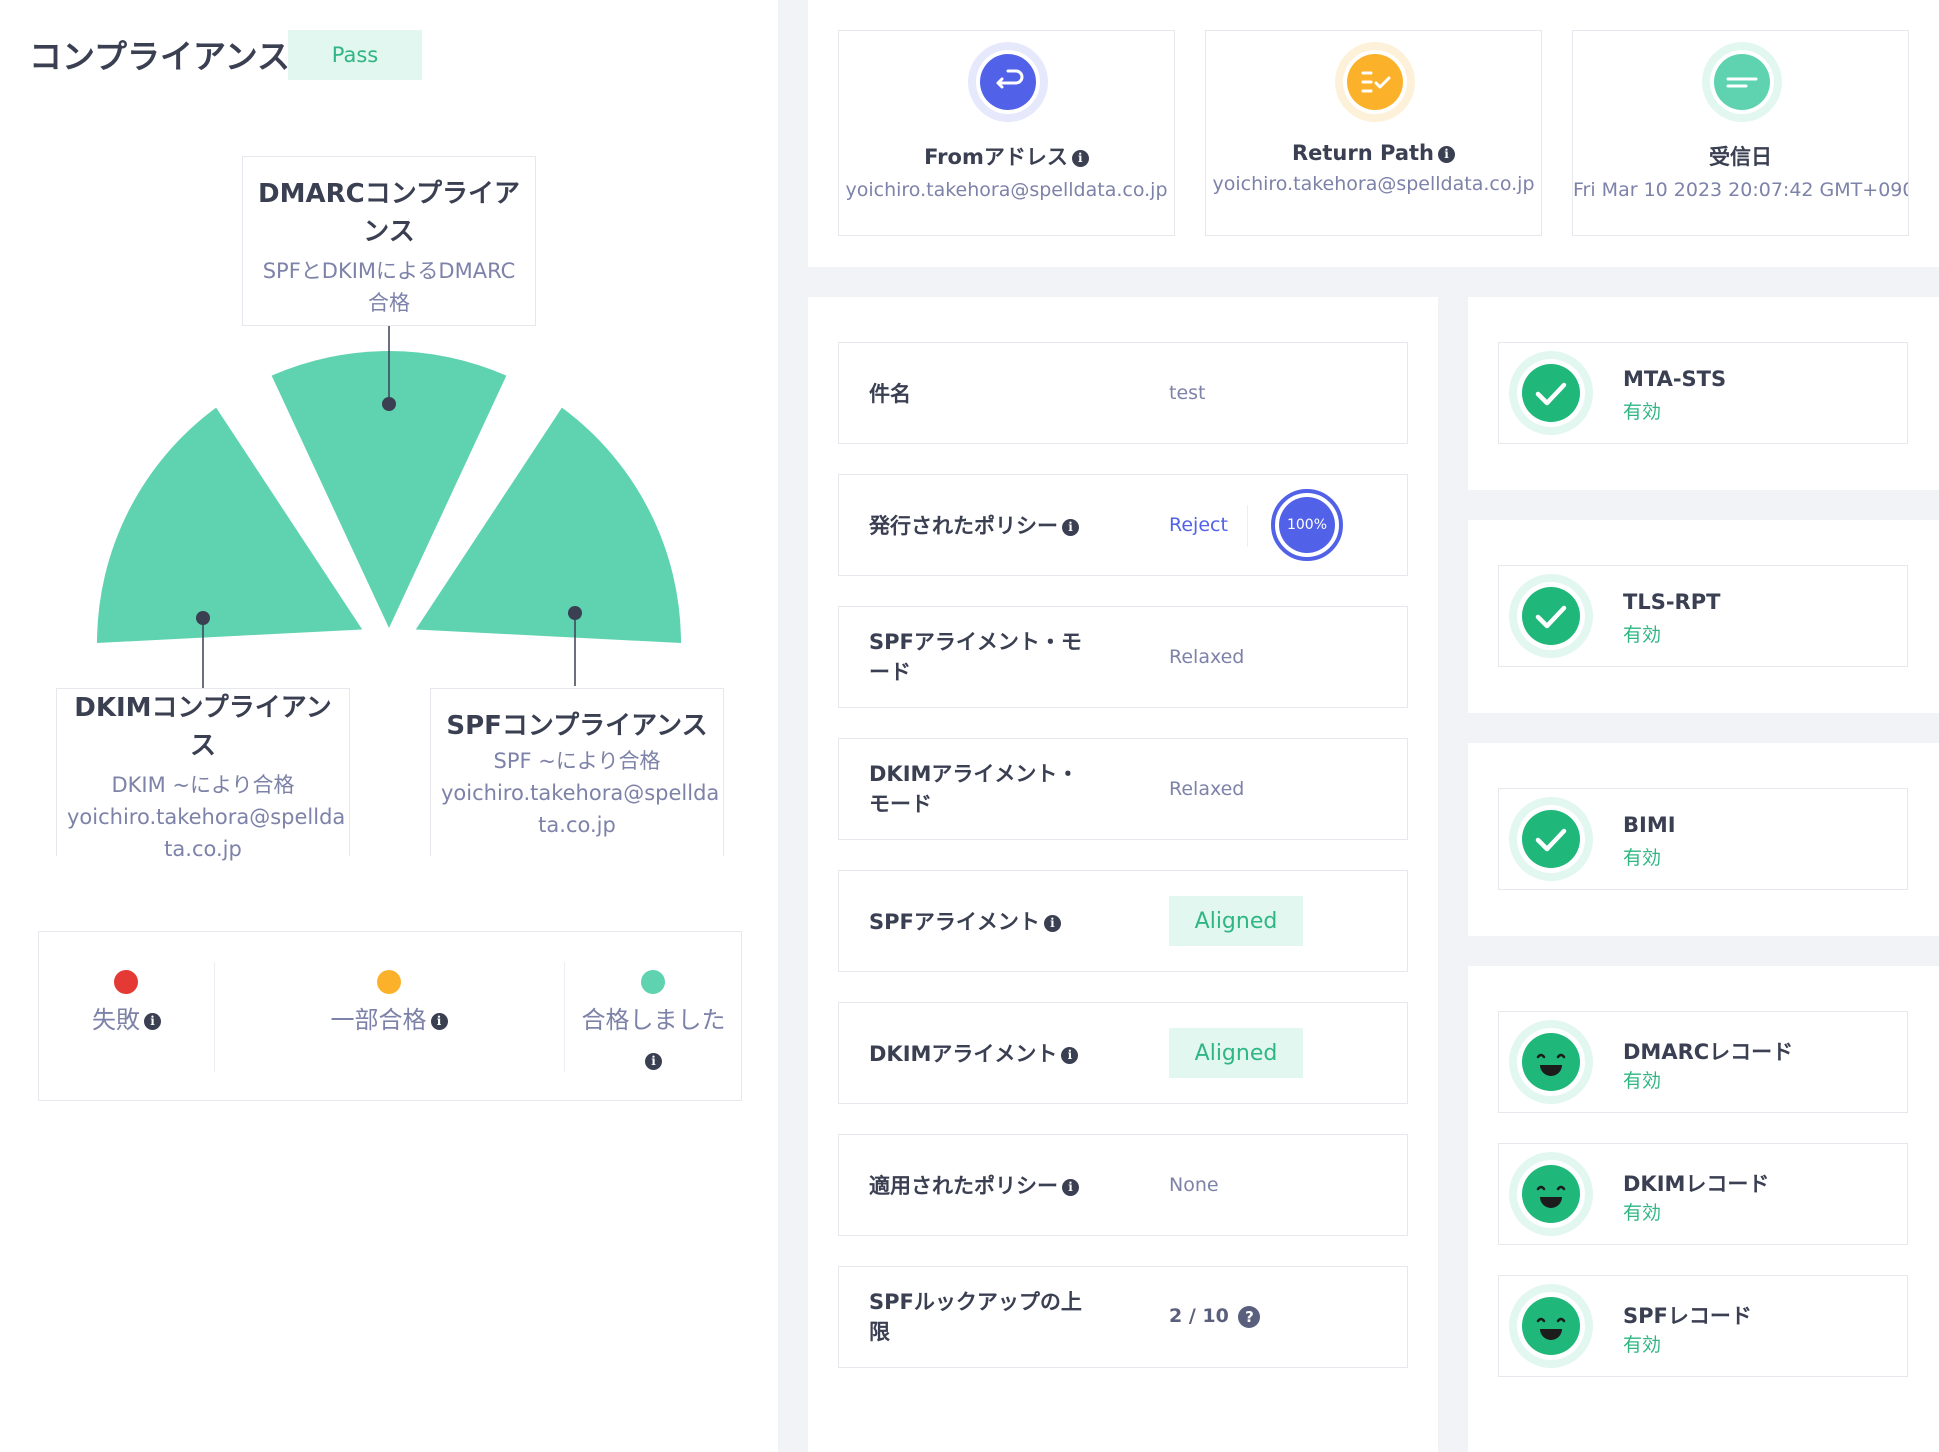  I want to click on bimi-card: BIMI 有効, so click(1703, 839).